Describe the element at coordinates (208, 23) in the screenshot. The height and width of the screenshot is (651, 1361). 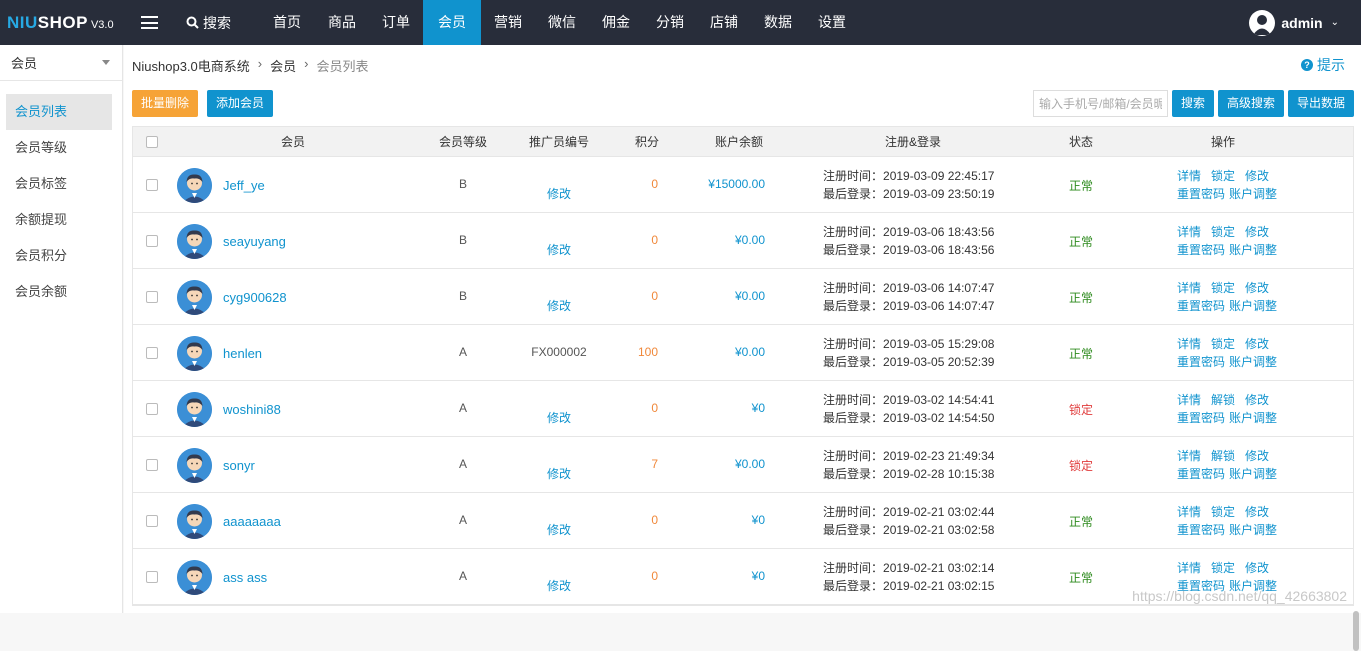
I see `top-search-button: 搜索` at that location.